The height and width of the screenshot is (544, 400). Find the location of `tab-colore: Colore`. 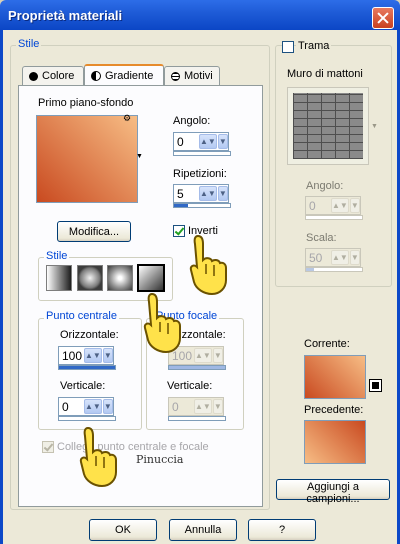

tab-colore: Colore is located at coordinates (53, 75).